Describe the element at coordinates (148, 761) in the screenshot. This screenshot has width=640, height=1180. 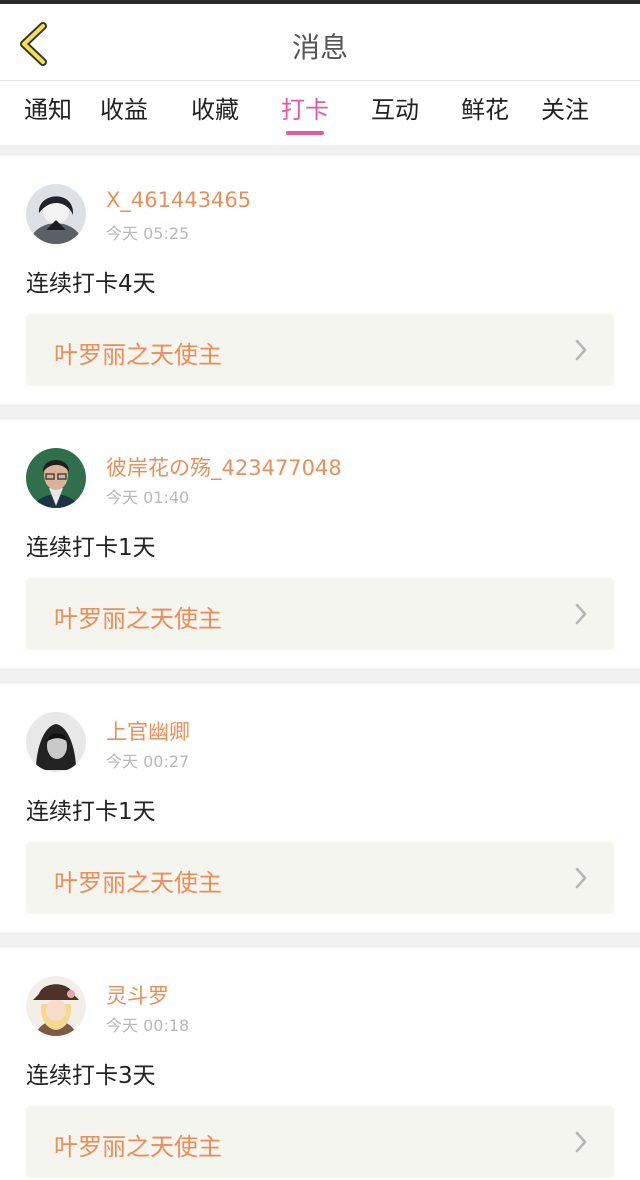
I see `timestamp: 今天 00:27` at that location.